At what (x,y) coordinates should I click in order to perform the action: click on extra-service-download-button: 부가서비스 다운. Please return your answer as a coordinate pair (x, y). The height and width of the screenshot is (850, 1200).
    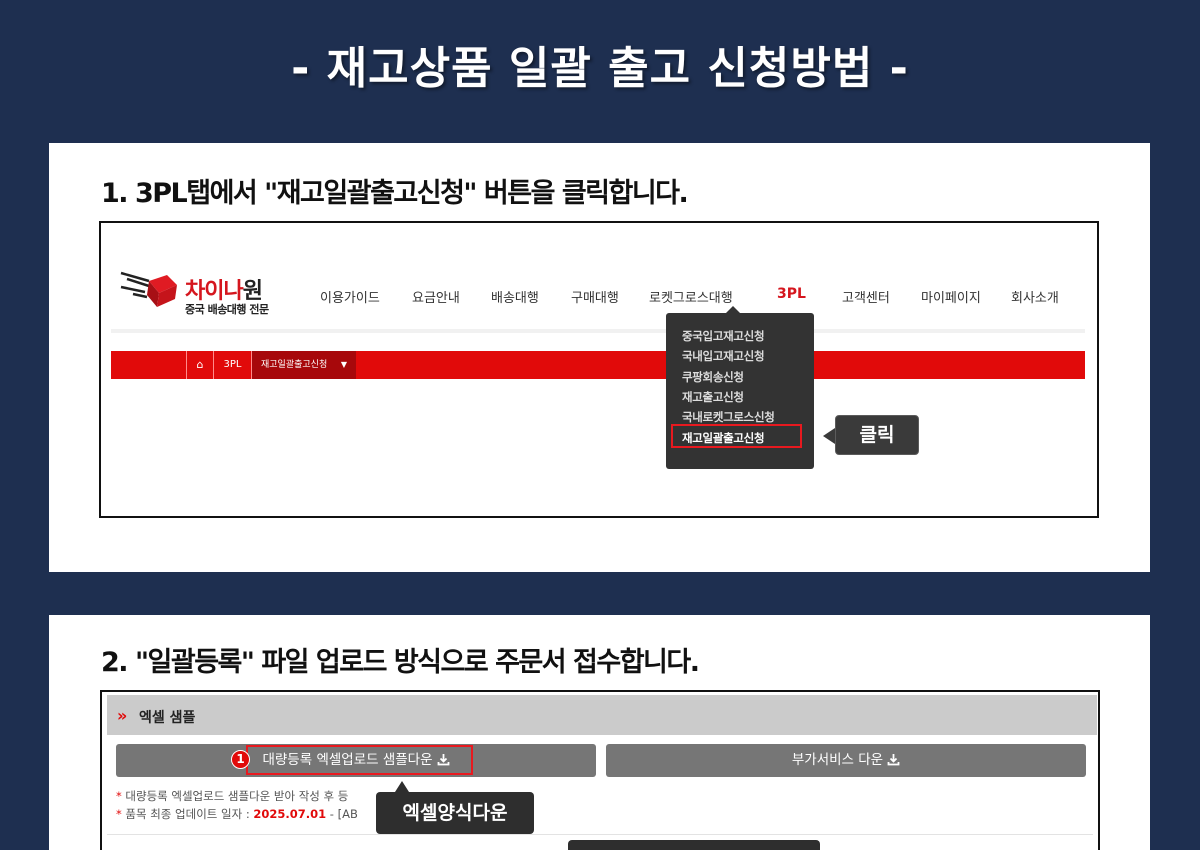
    Looking at the image, I should click on (846, 760).